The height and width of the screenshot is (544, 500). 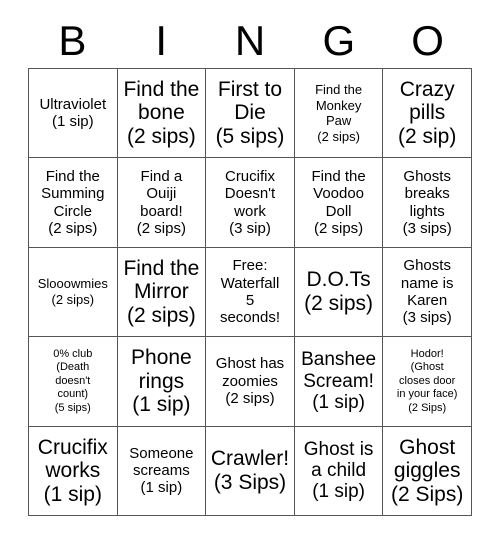 I want to click on bingo-cell-line: name is, so click(x=427, y=283).